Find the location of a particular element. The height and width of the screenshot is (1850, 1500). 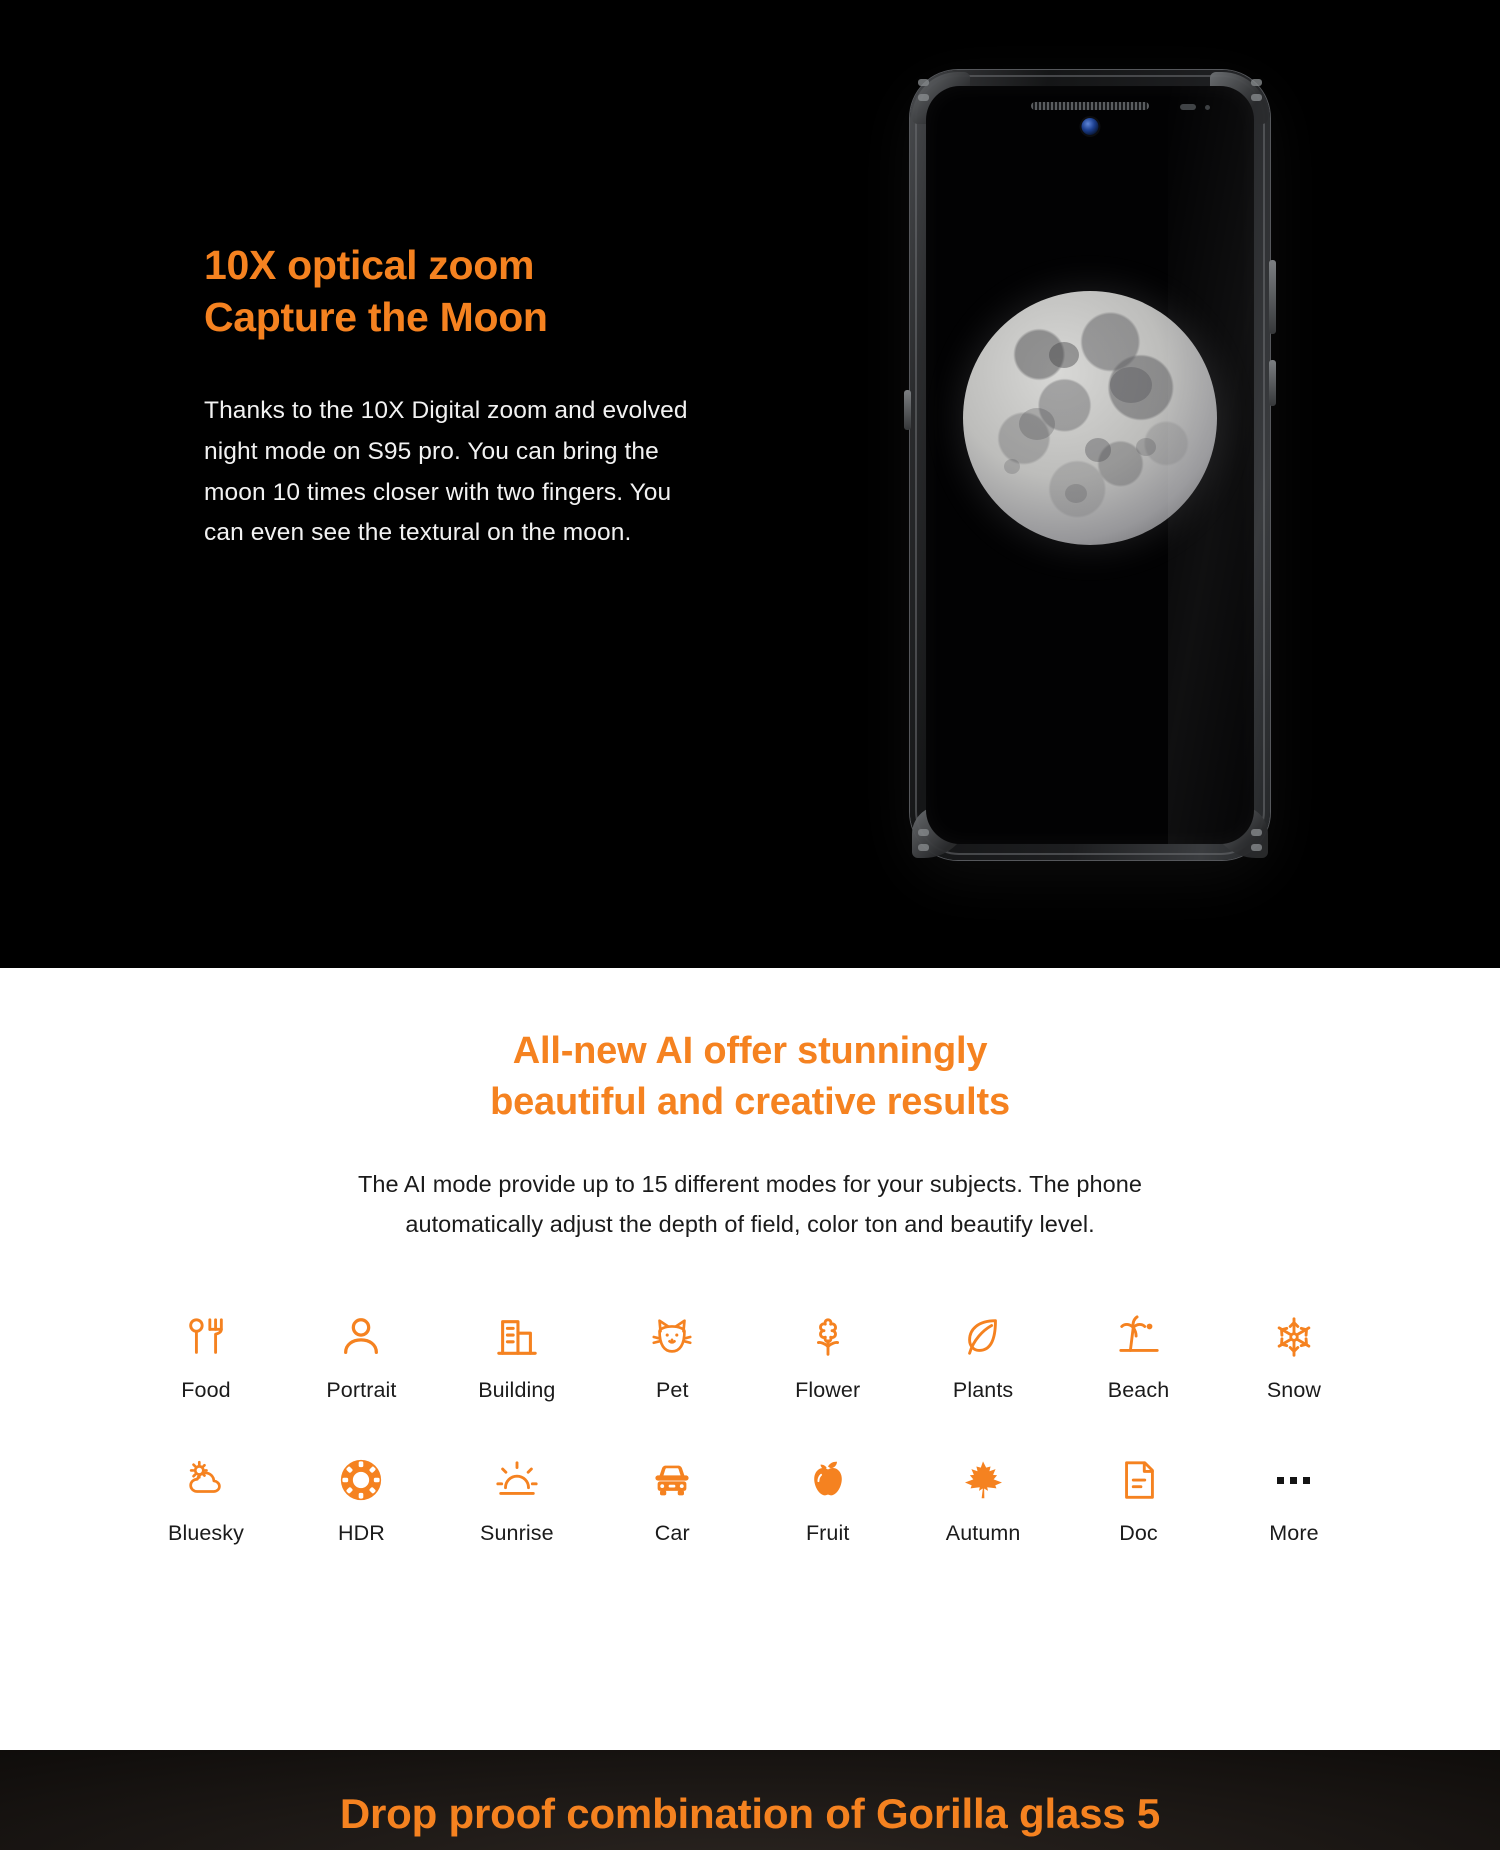

phone-device is located at coordinates (1090, 465).